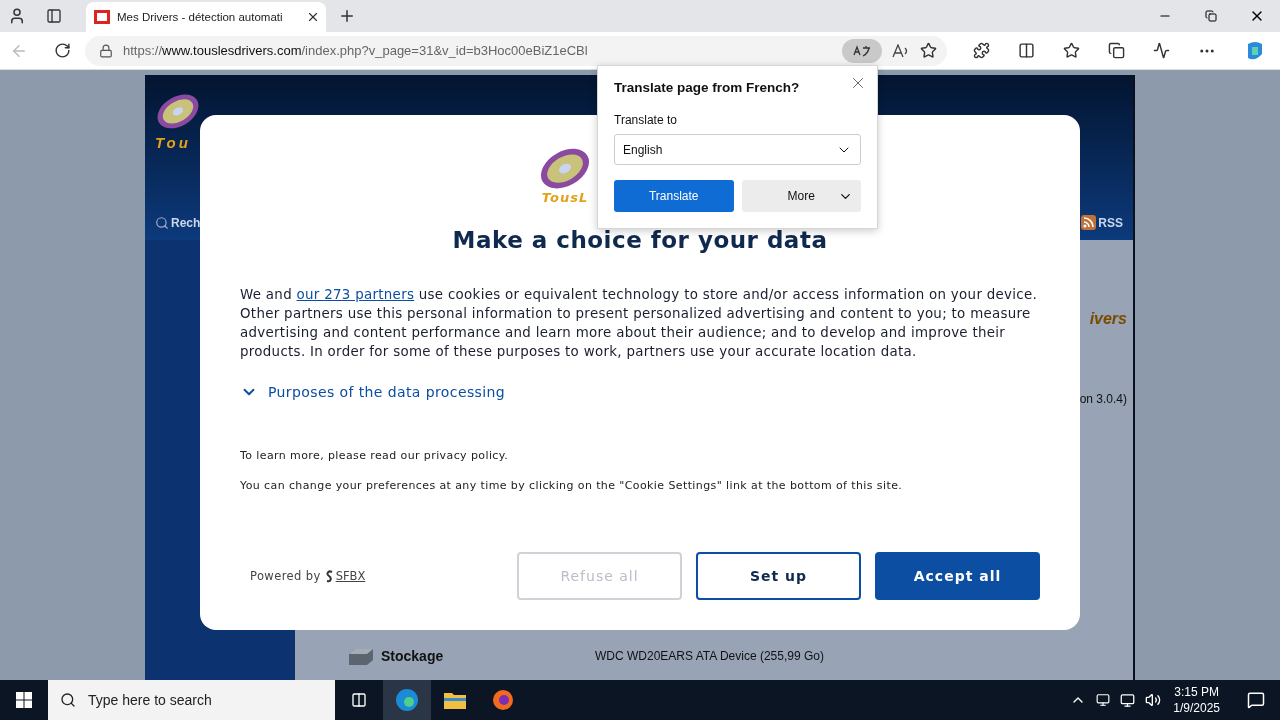  What do you see at coordinates (375, 456) in the screenshot?
I see `learn-more-text: To learn more, please read our privacy policy.` at bounding box center [375, 456].